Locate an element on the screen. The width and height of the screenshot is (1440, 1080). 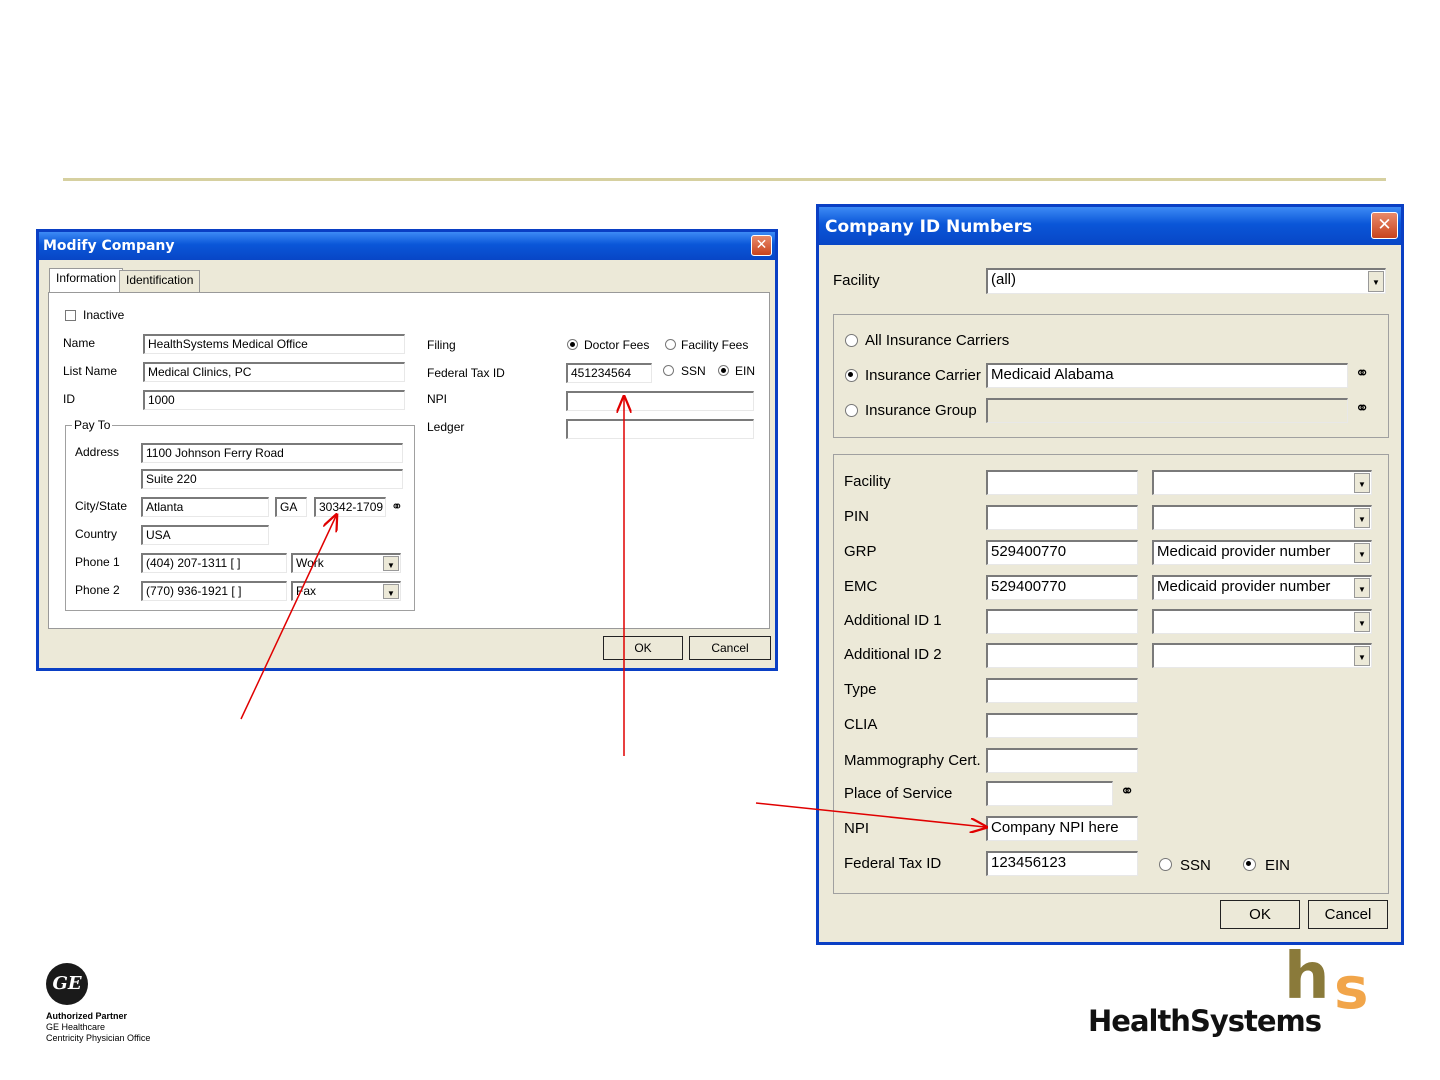
ge-logo-text: GE is located at coordinates (67, 983).